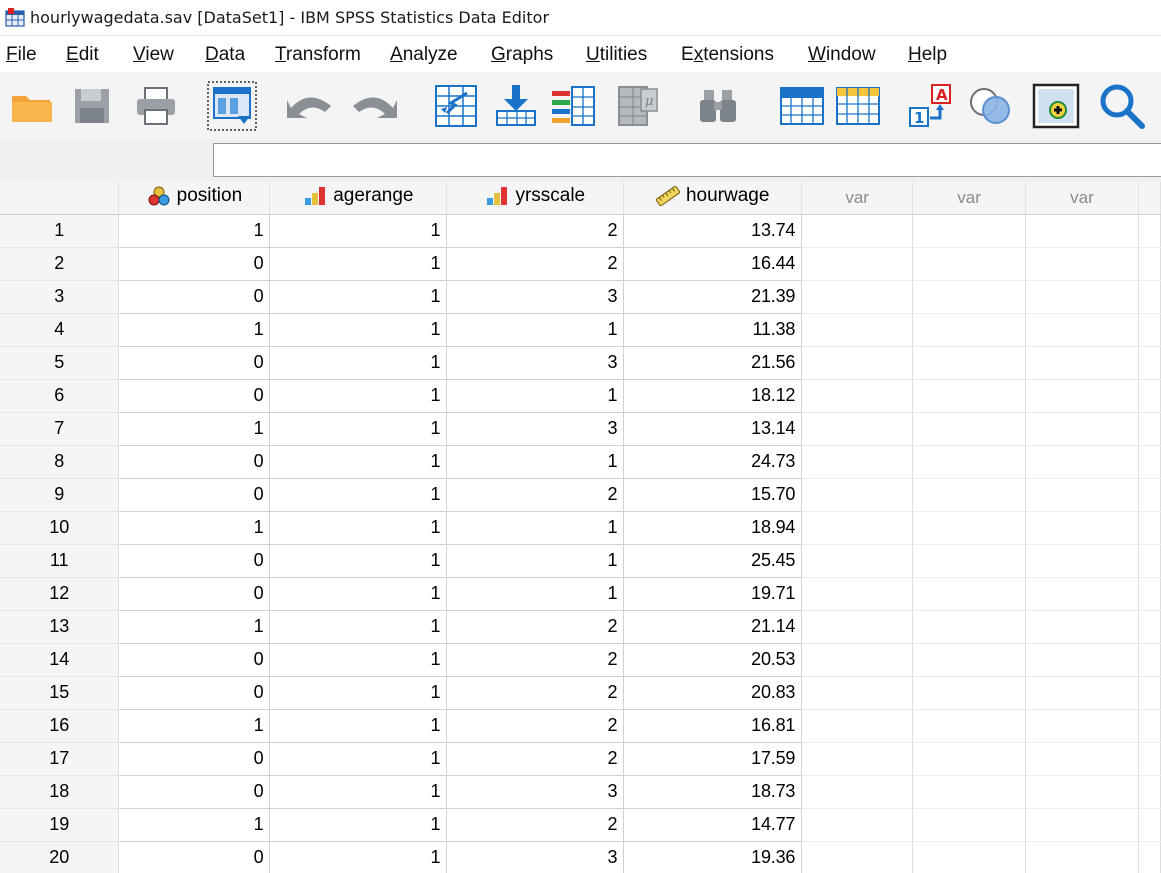  I want to click on column-header-position: position, so click(194, 198).